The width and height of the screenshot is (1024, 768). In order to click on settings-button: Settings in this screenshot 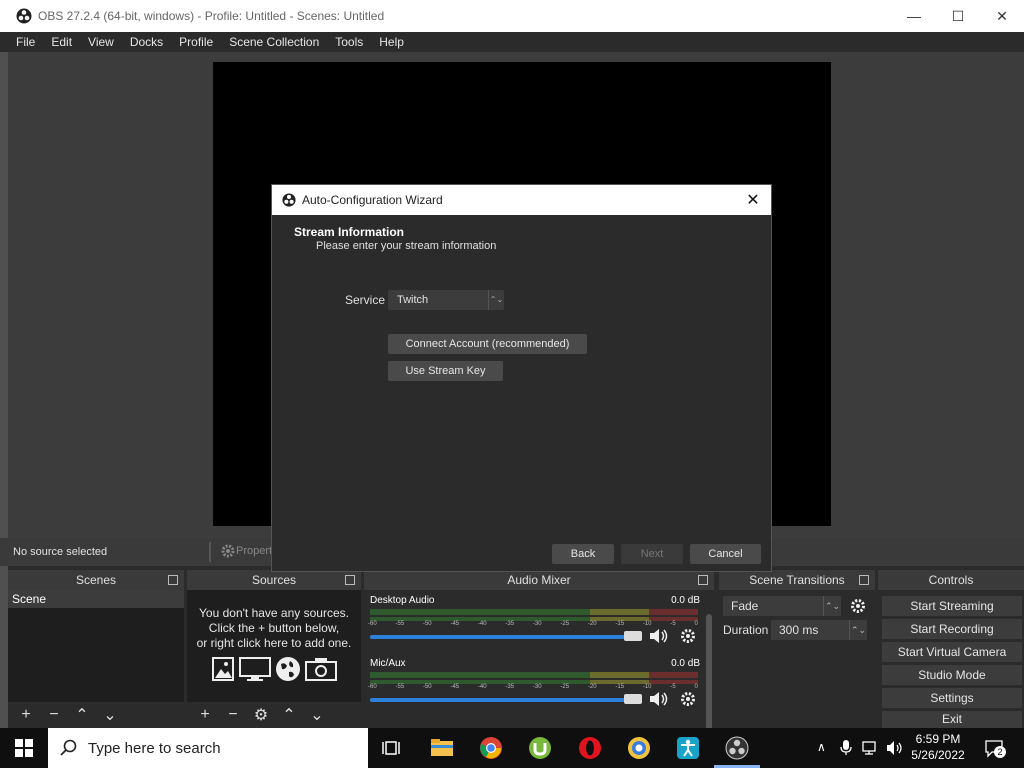, I will do `click(952, 698)`.